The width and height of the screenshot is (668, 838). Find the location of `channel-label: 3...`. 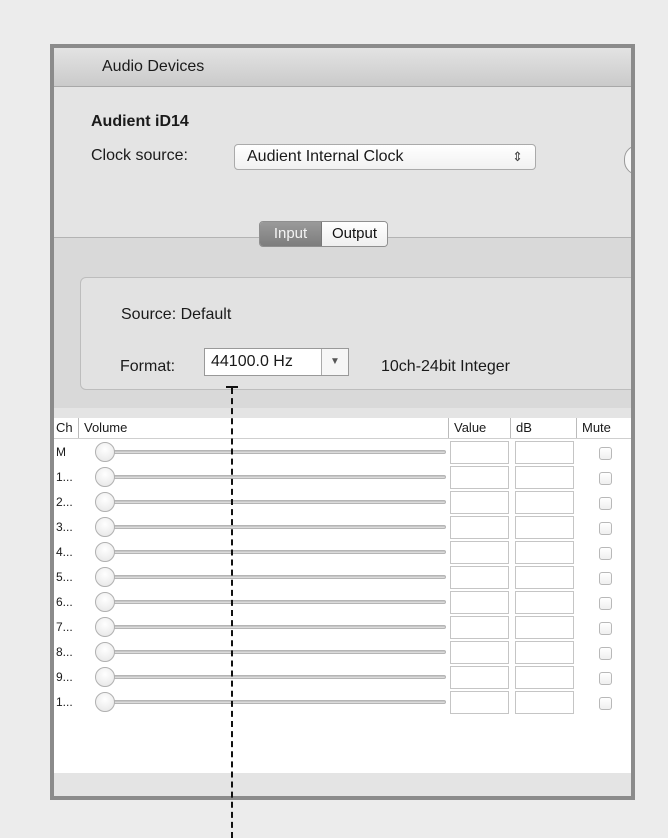

channel-label: 3... is located at coordinates (64, 527).